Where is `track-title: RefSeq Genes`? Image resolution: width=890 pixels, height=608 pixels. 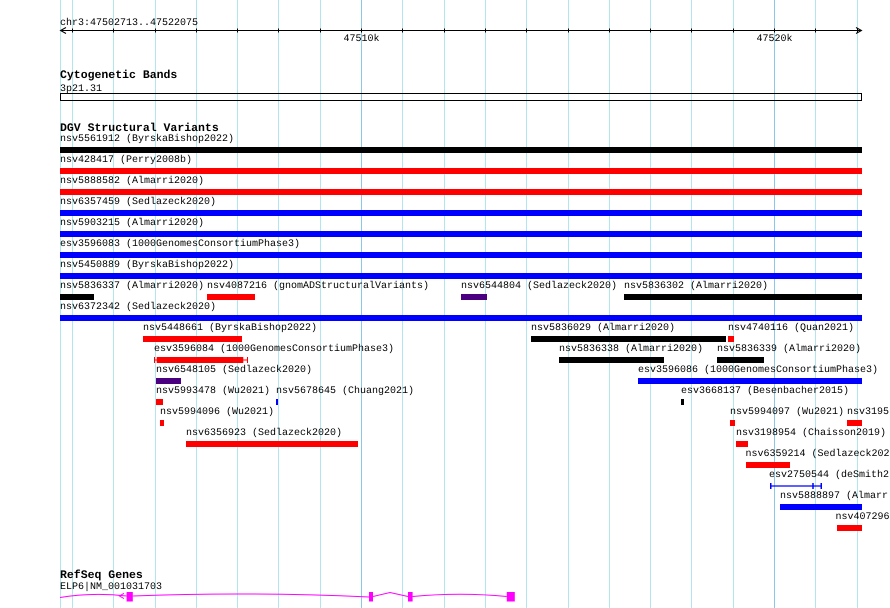
track-title: RefSeq Genes is located at coordinates (101, 575).